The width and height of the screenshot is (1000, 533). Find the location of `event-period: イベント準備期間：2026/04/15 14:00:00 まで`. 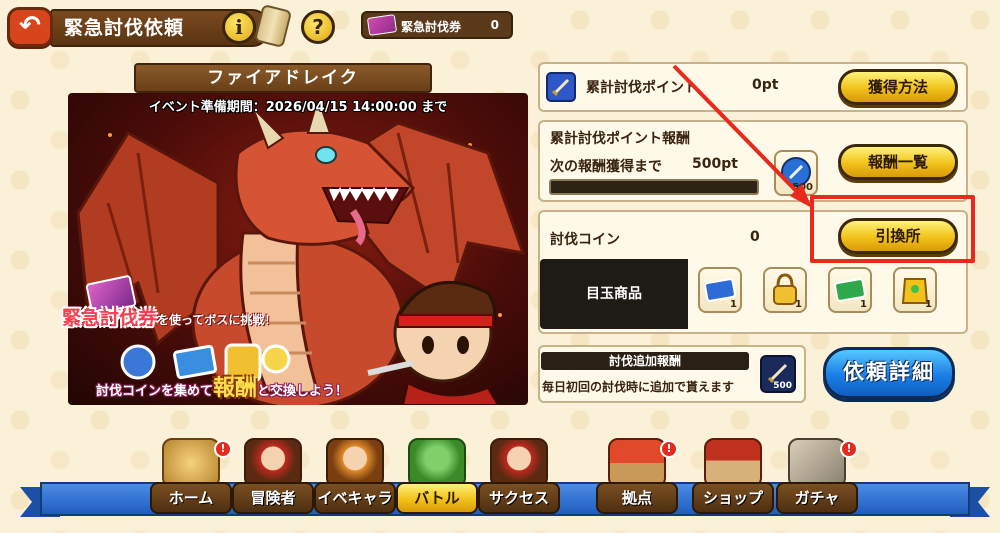

event-period: イベント準備期間：2026/04/15 14:00:00 まで is located at coordinates (298, 107).